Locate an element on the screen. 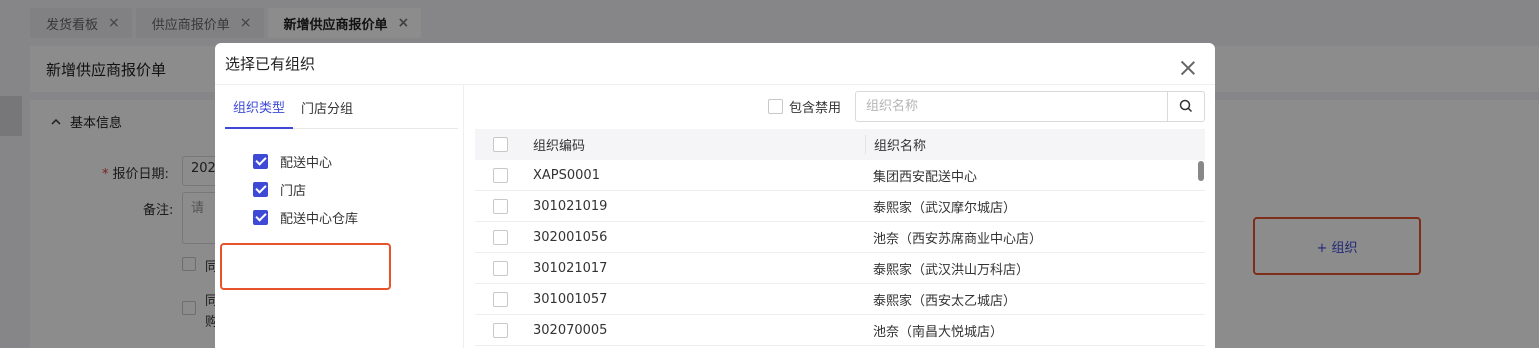 The height and width of the screenshot is (348, 1539). tab-store-group: 门店分组 is located at coordinates (327, 107).